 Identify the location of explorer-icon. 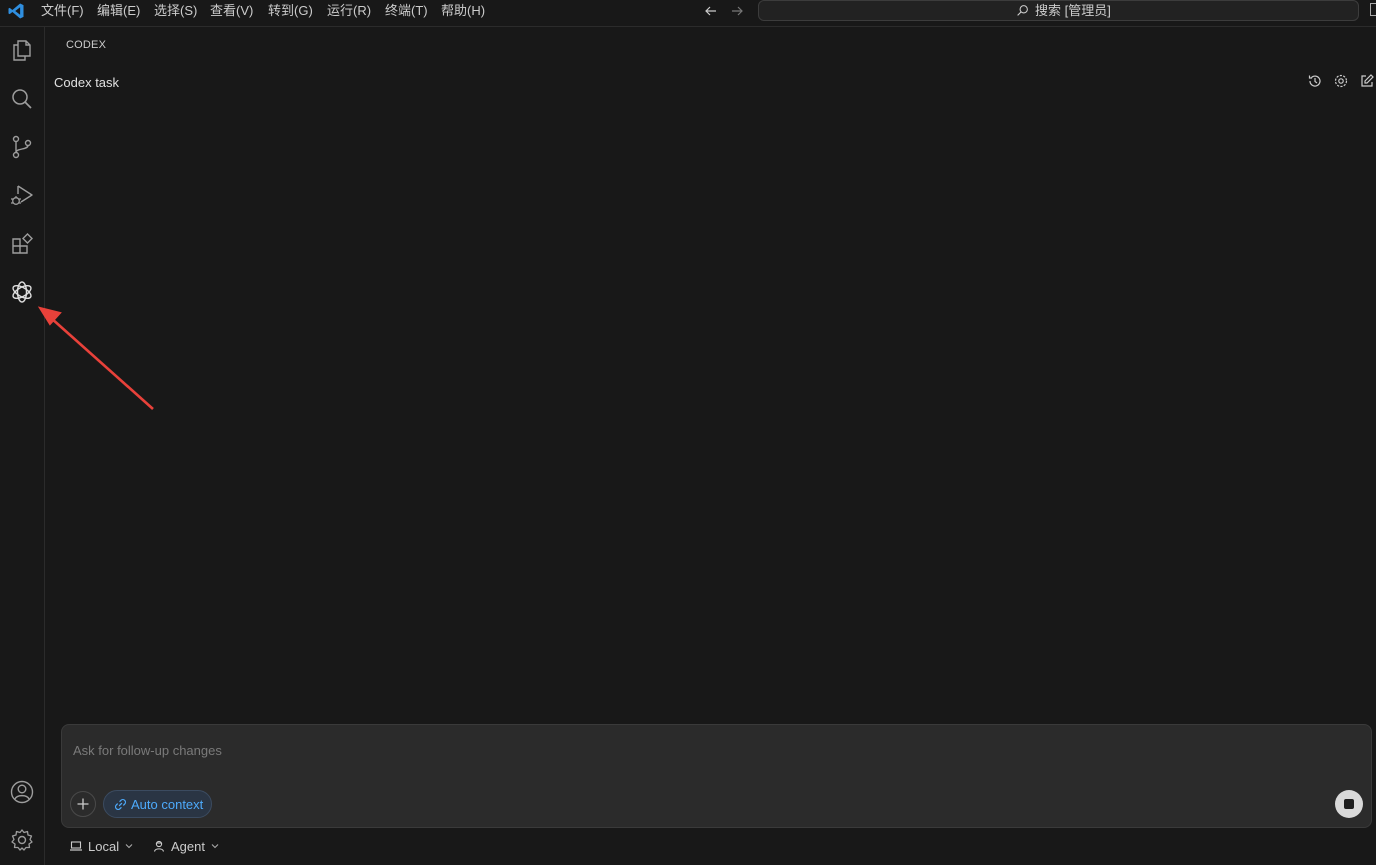
(22, 50).